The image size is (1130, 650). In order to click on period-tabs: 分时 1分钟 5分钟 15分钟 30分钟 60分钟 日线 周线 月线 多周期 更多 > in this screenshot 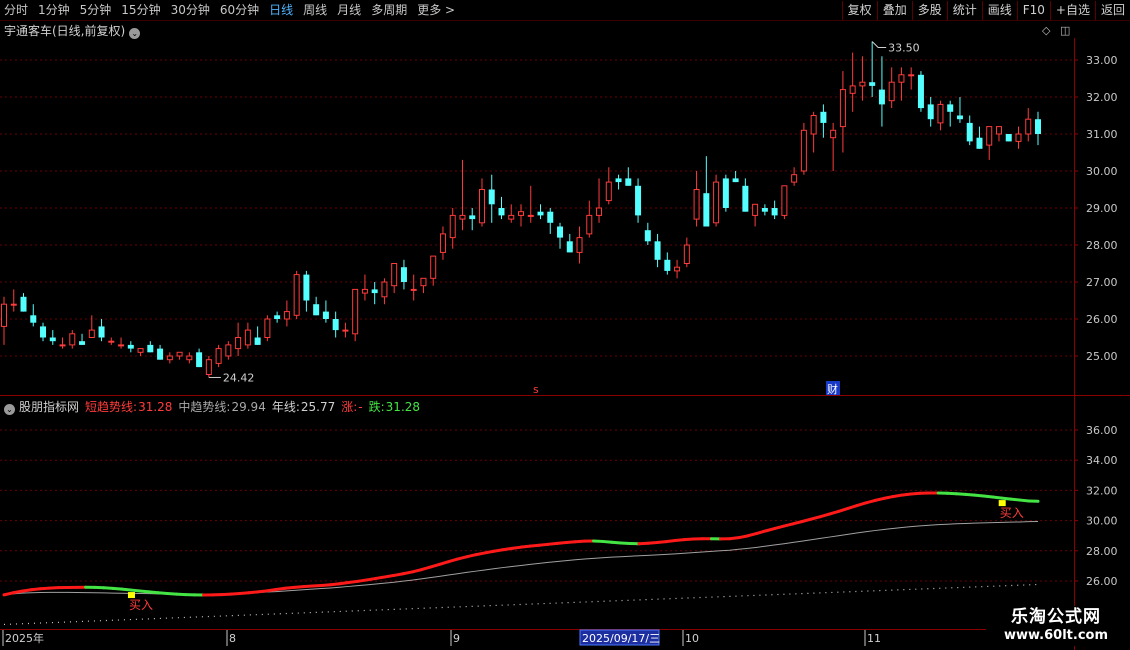, I will do `click(230, 10)`.